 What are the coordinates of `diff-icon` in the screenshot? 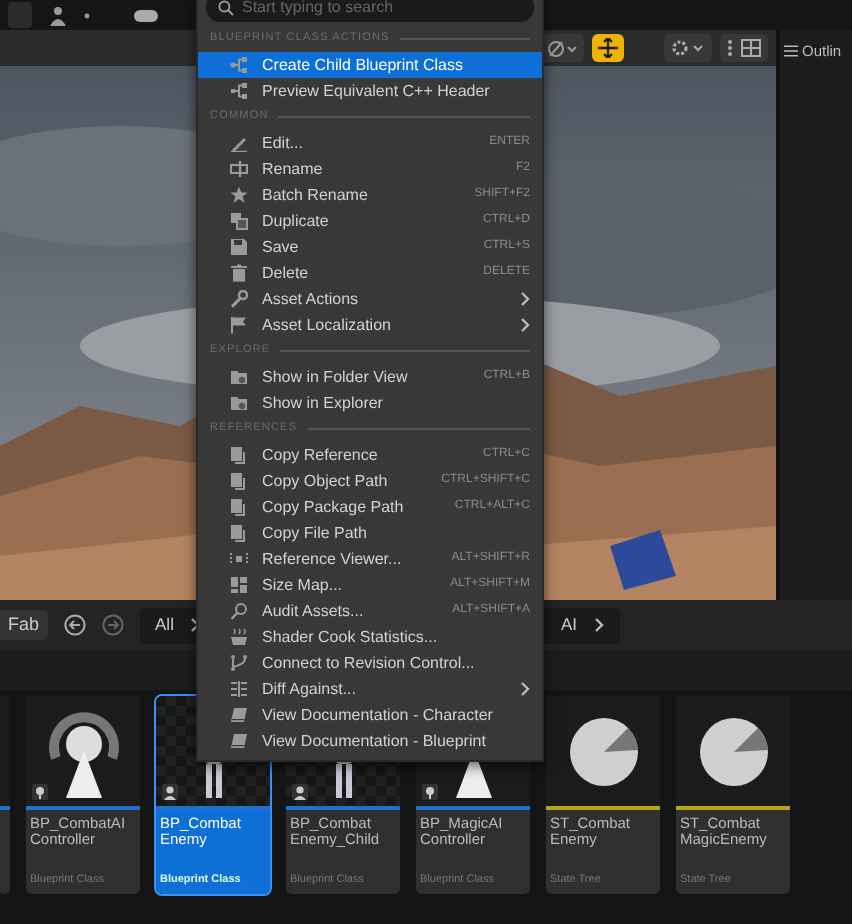 It's located at (239, 689).